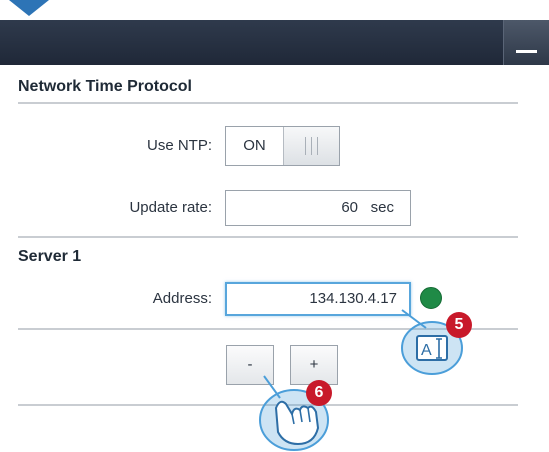  I want to click on svg-text: A, so click(426, 350).